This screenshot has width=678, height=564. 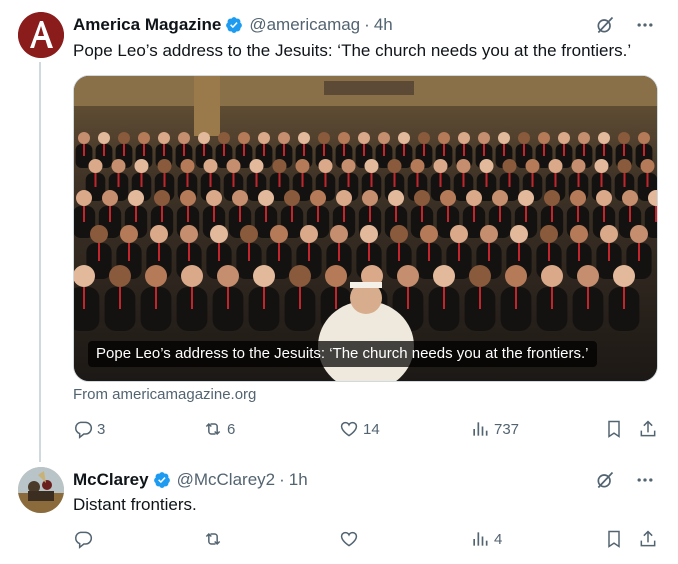 I want to click on link-source: From americamagazine.org, so click(x=164, y=394).